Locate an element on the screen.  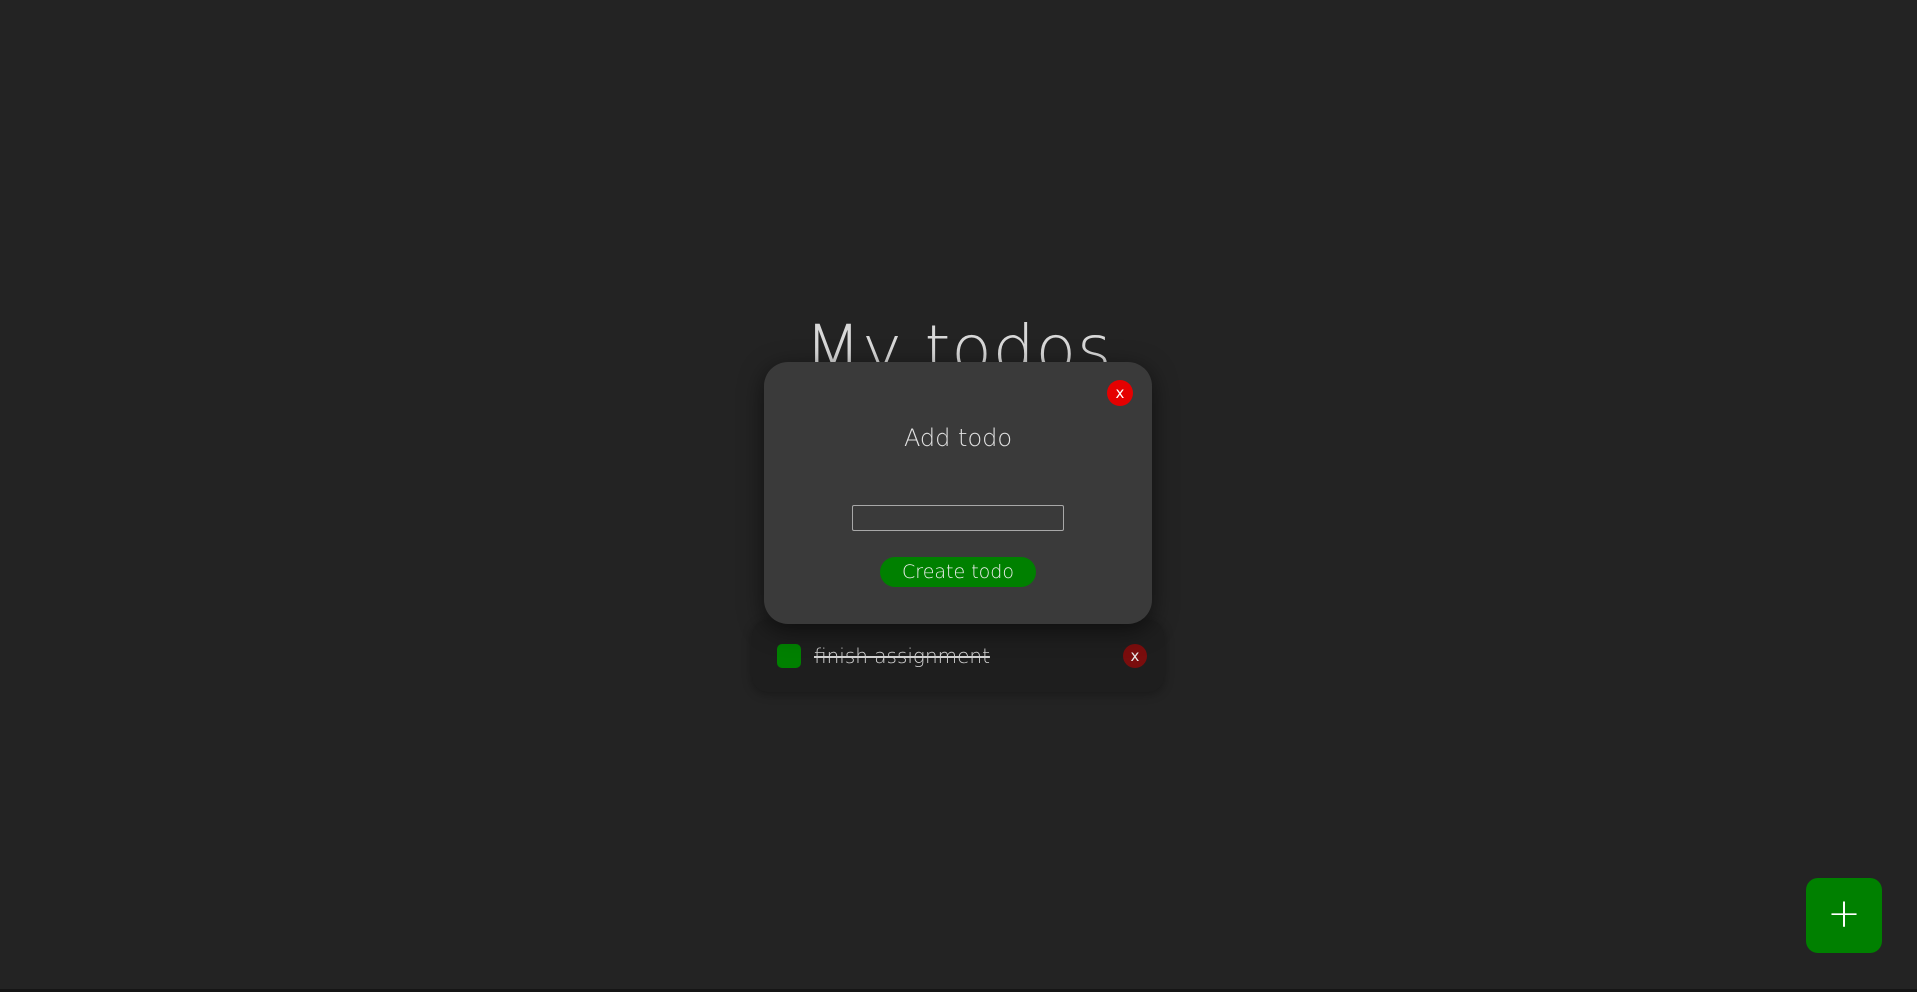
create-todo-button: Create todo is located at coordinates (958, 572).